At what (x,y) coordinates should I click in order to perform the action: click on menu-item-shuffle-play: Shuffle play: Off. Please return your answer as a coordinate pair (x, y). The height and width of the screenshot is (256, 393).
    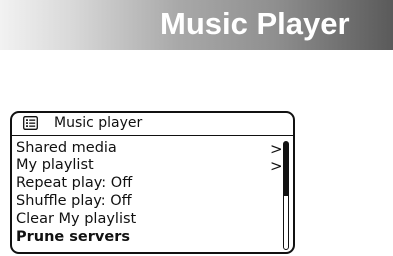
    Looking at the image, I should click on (74, 201).